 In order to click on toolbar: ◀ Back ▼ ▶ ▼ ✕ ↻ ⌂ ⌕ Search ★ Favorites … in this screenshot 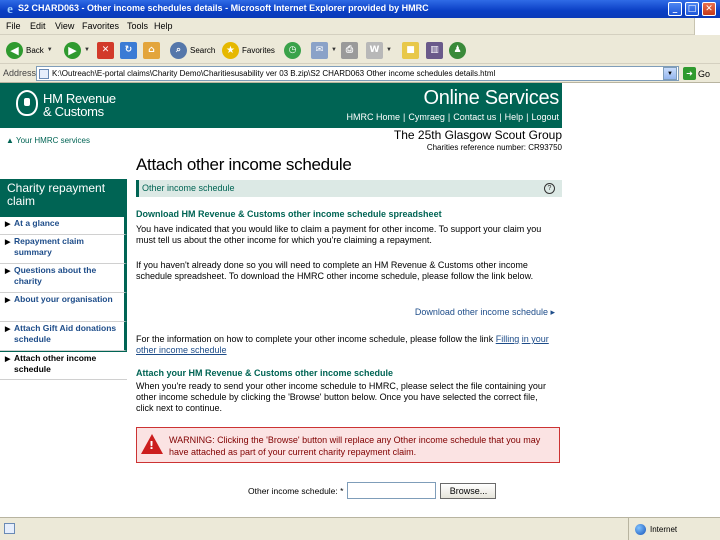, I will do `click(360, 49)`.